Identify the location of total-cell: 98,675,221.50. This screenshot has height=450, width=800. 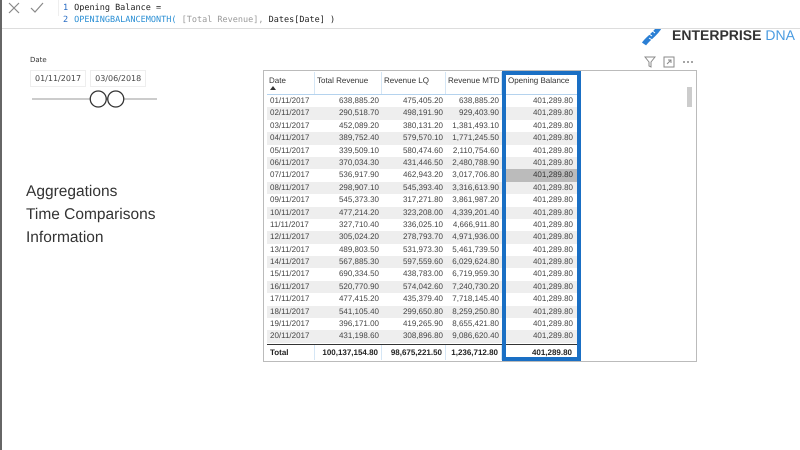
(414, 352).